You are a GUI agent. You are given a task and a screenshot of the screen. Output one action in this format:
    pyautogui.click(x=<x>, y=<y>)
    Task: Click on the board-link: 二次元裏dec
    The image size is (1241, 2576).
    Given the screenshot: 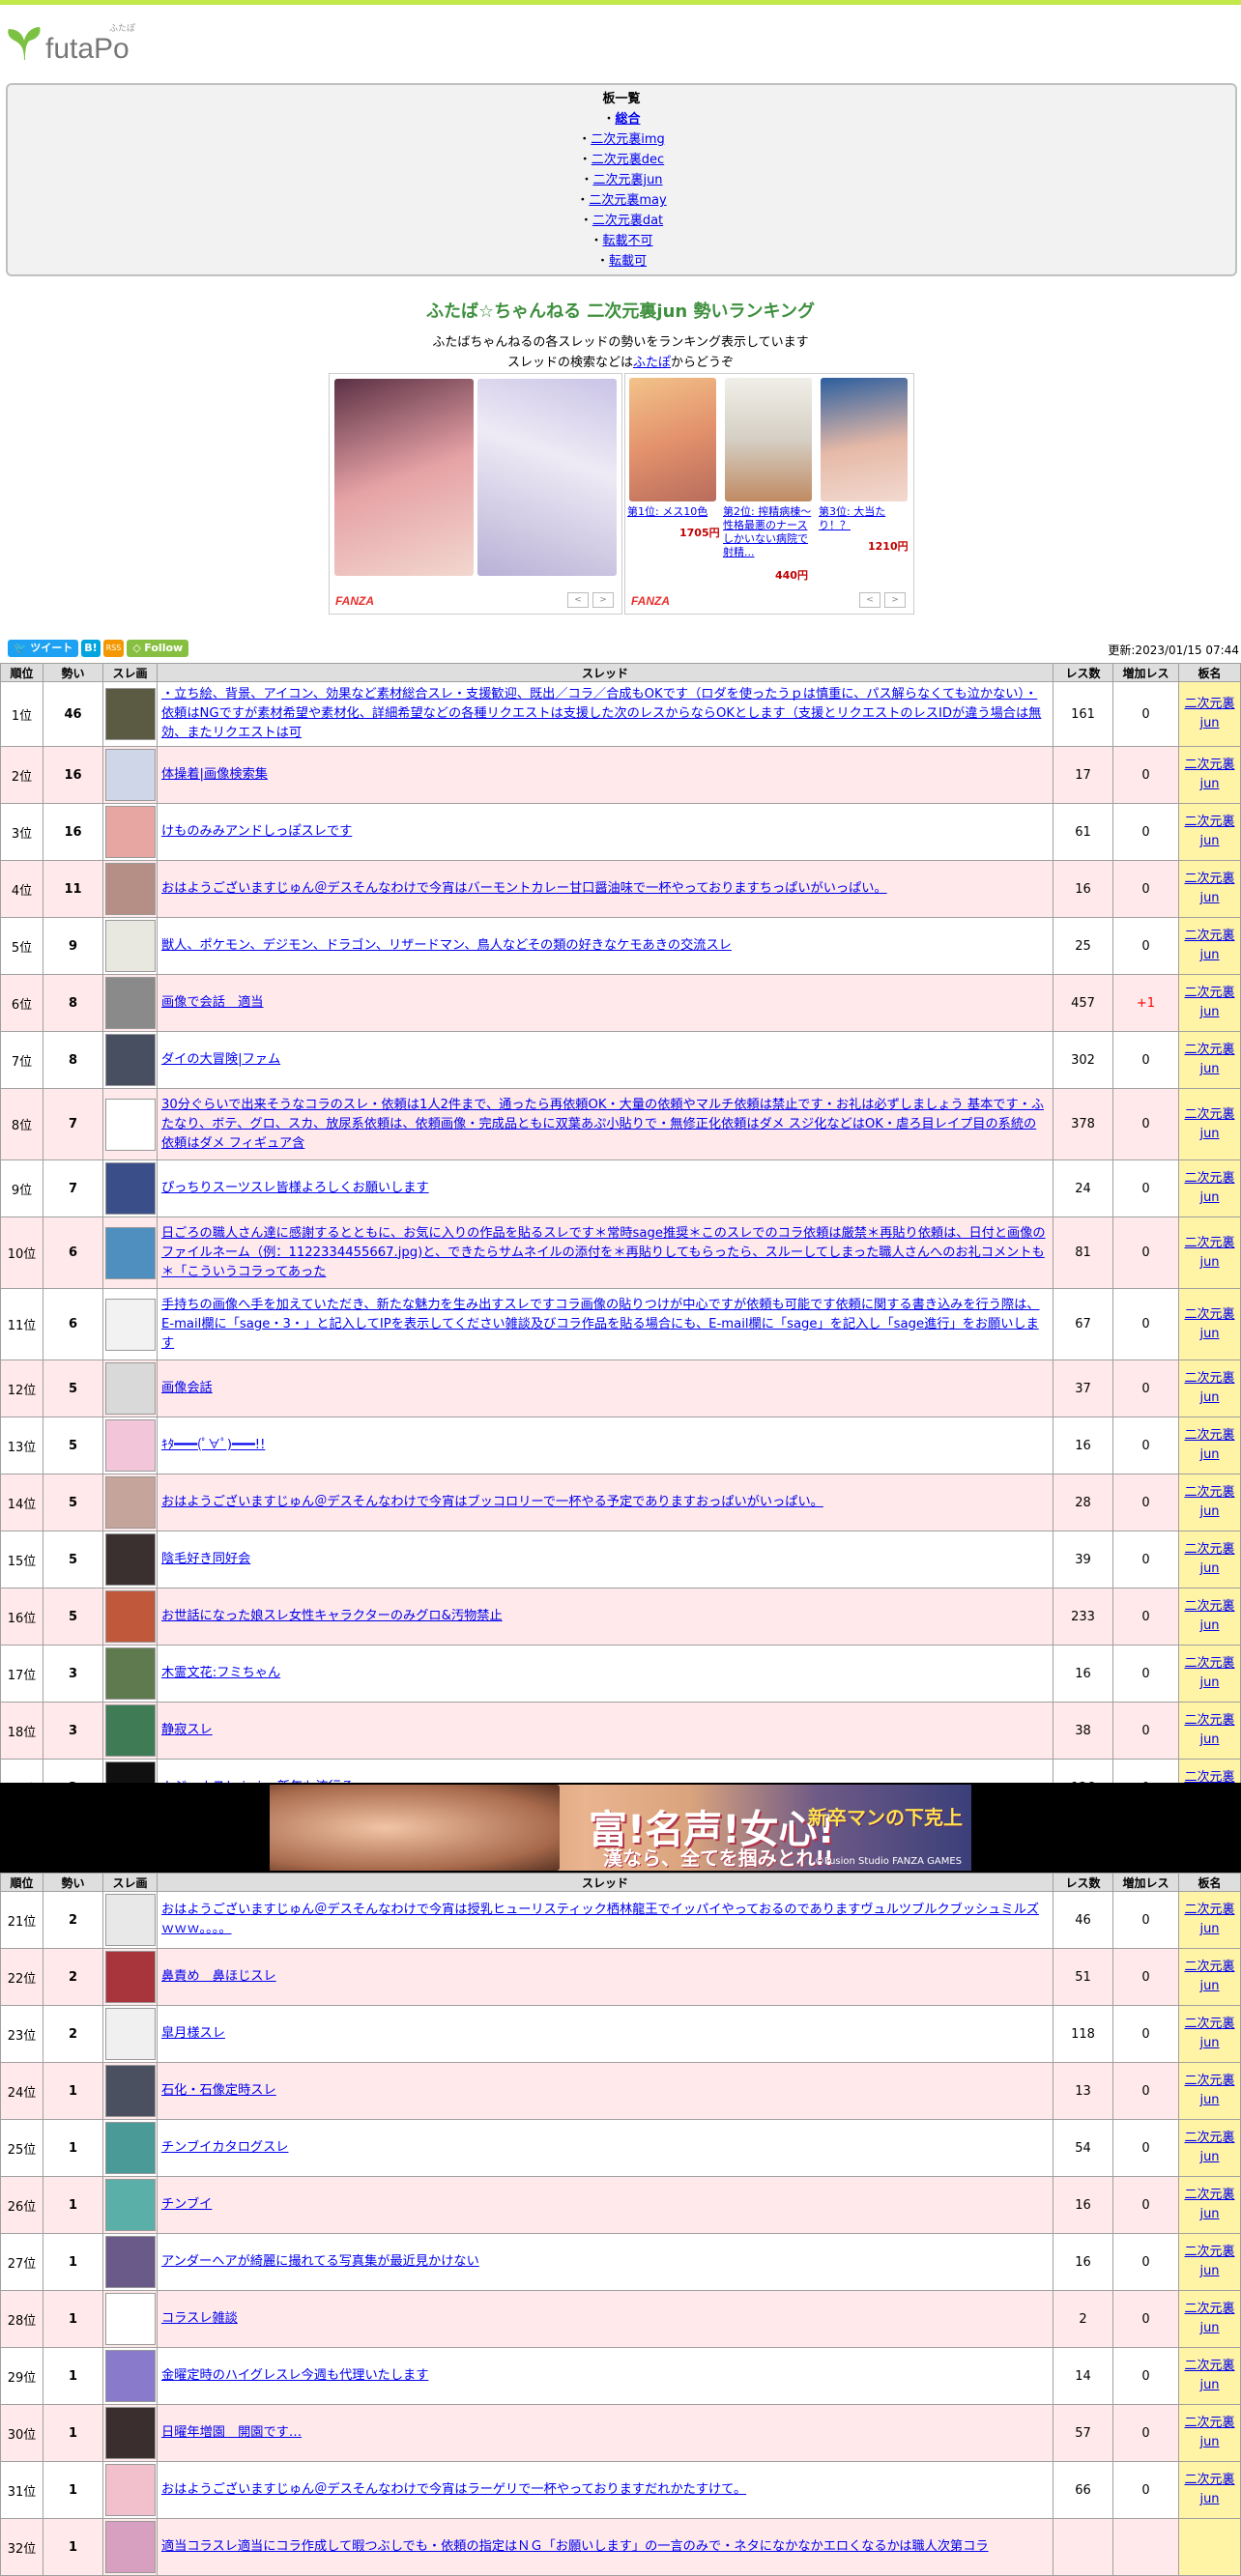 What is the action you would take?
    pyautogui.click(x=628, y=160)
    